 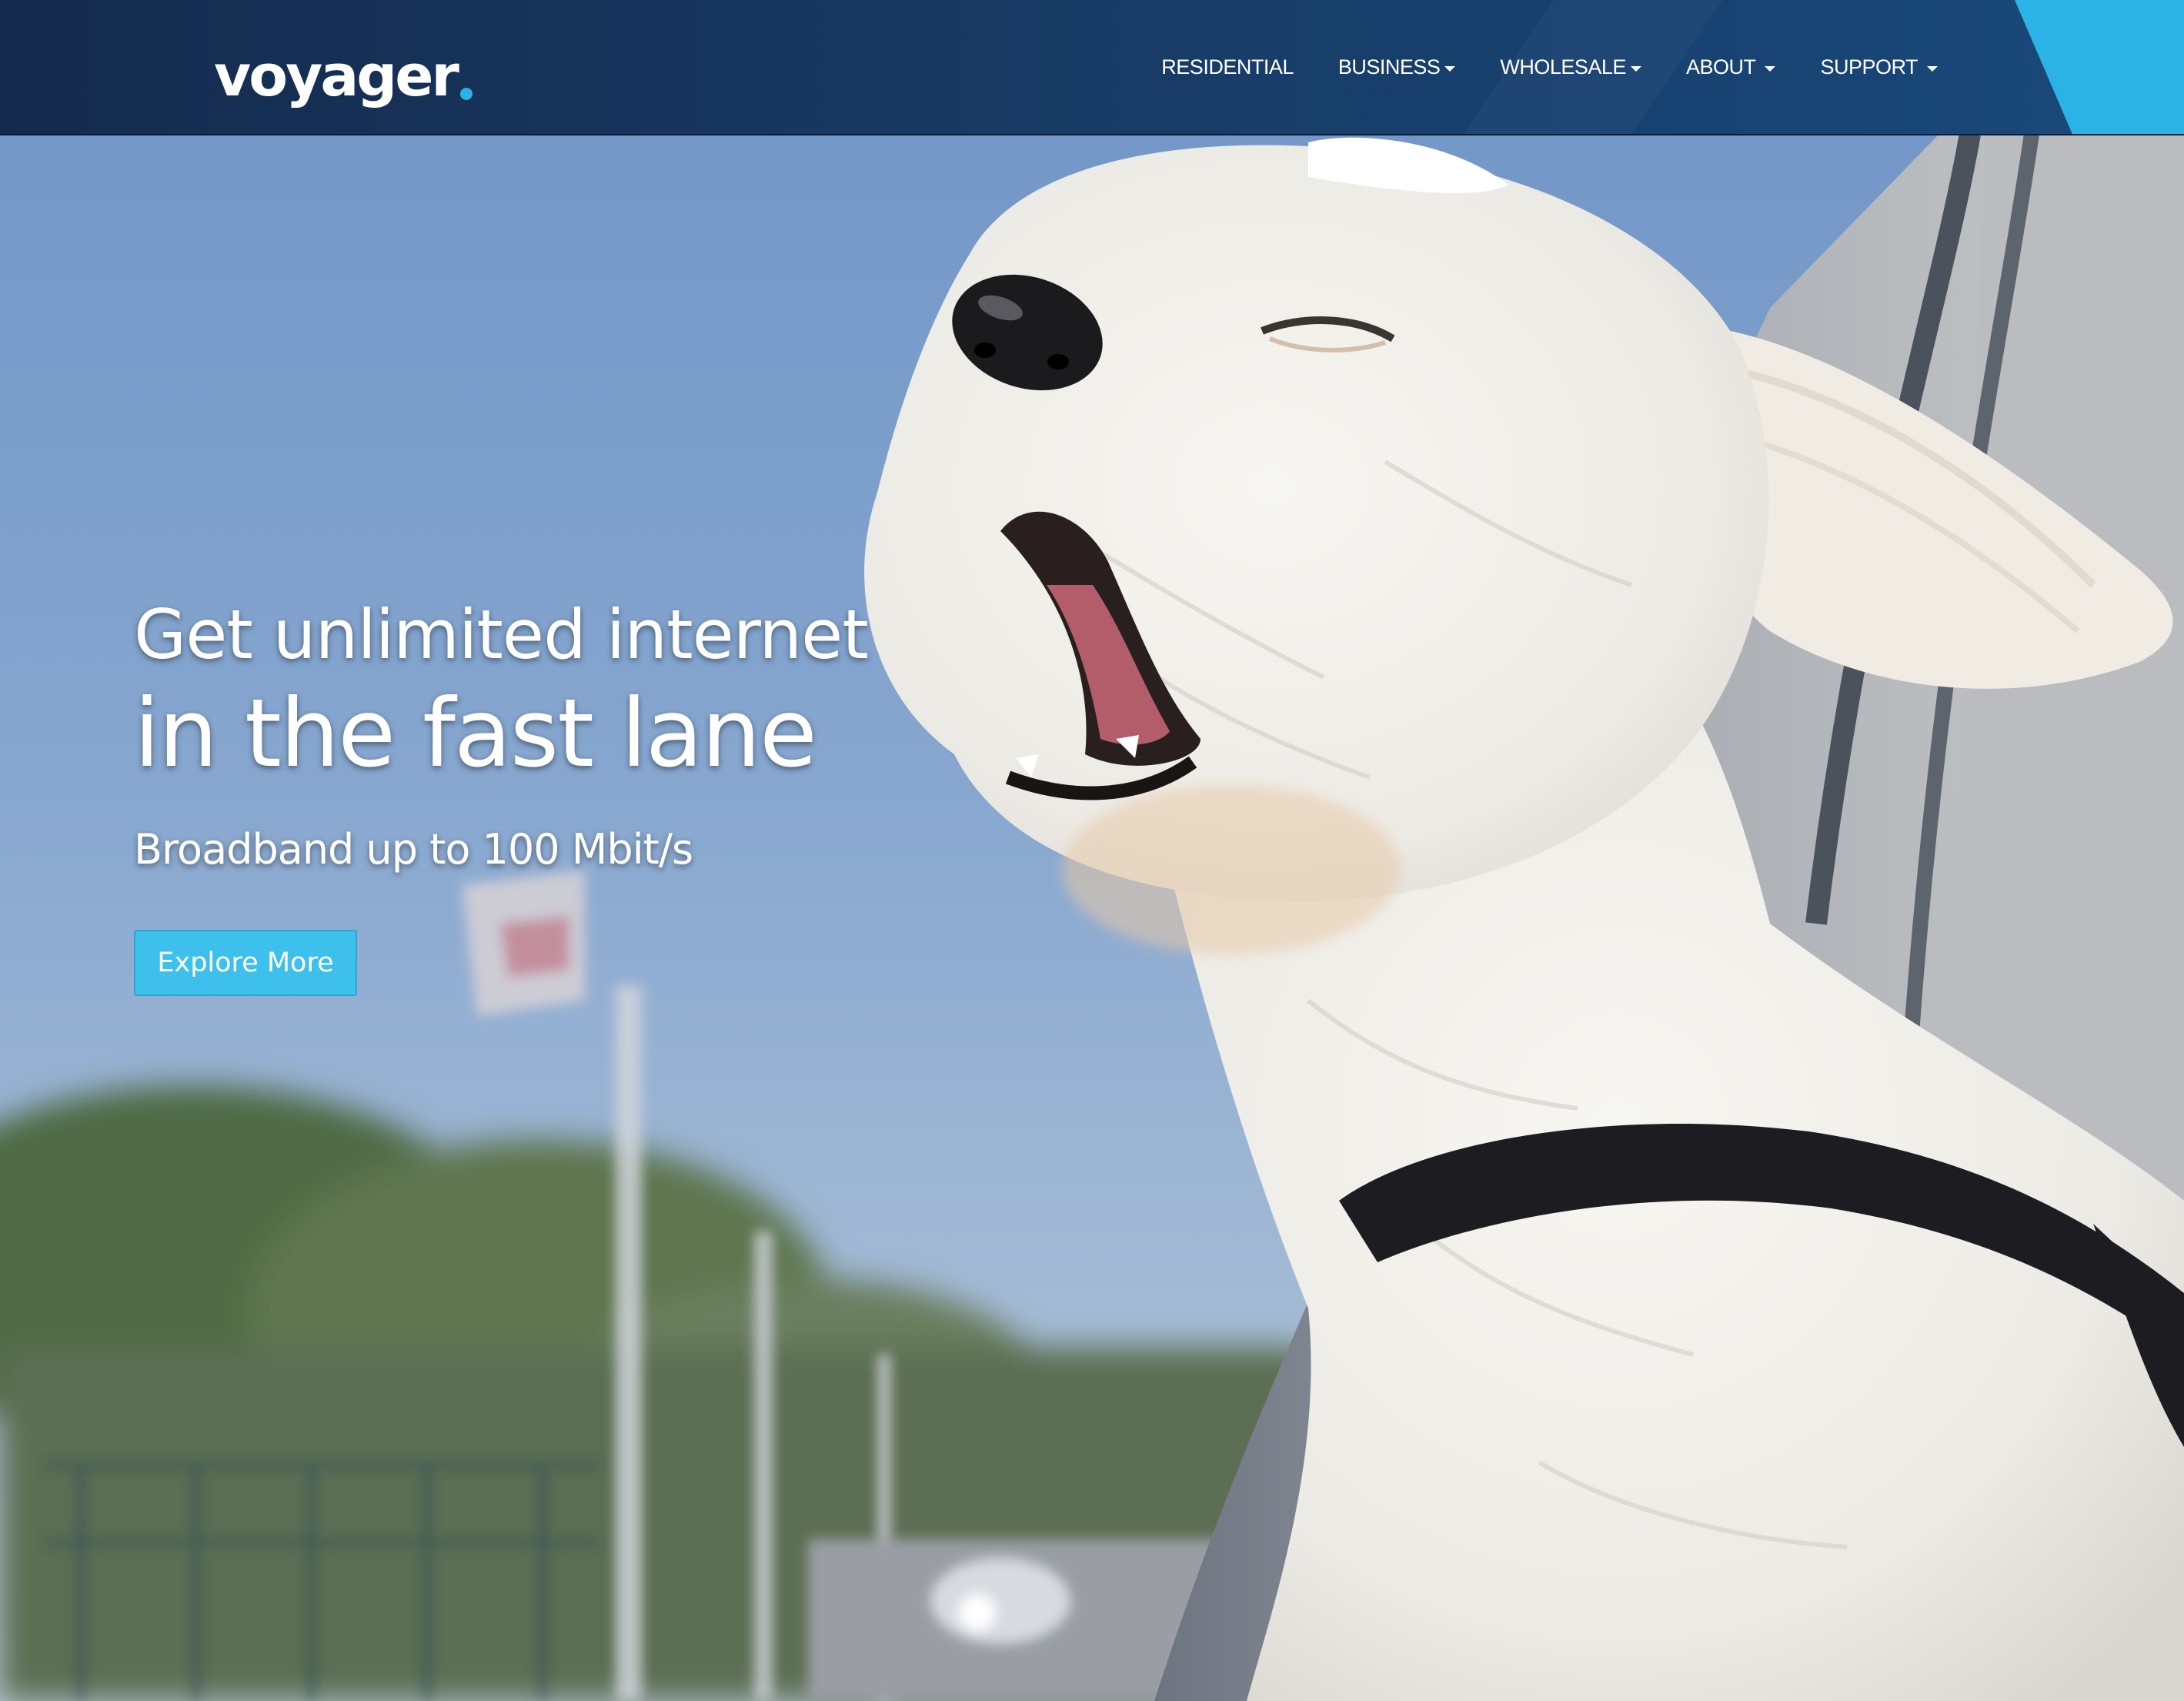 I want to click on explore-more-button: Explore More, so click(x=246, y=963).